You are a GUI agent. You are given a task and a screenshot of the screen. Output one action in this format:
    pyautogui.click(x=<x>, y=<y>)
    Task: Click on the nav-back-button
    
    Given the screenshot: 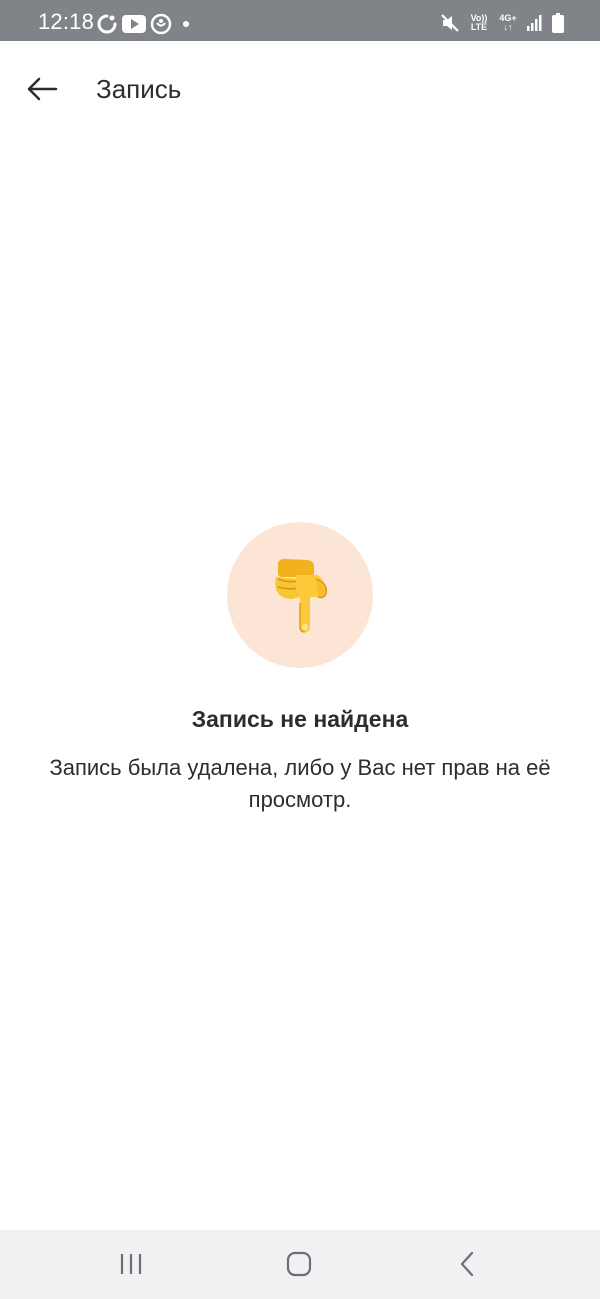 What is the action you would take?
    pyautogui.click(x=467, y=1264)
    